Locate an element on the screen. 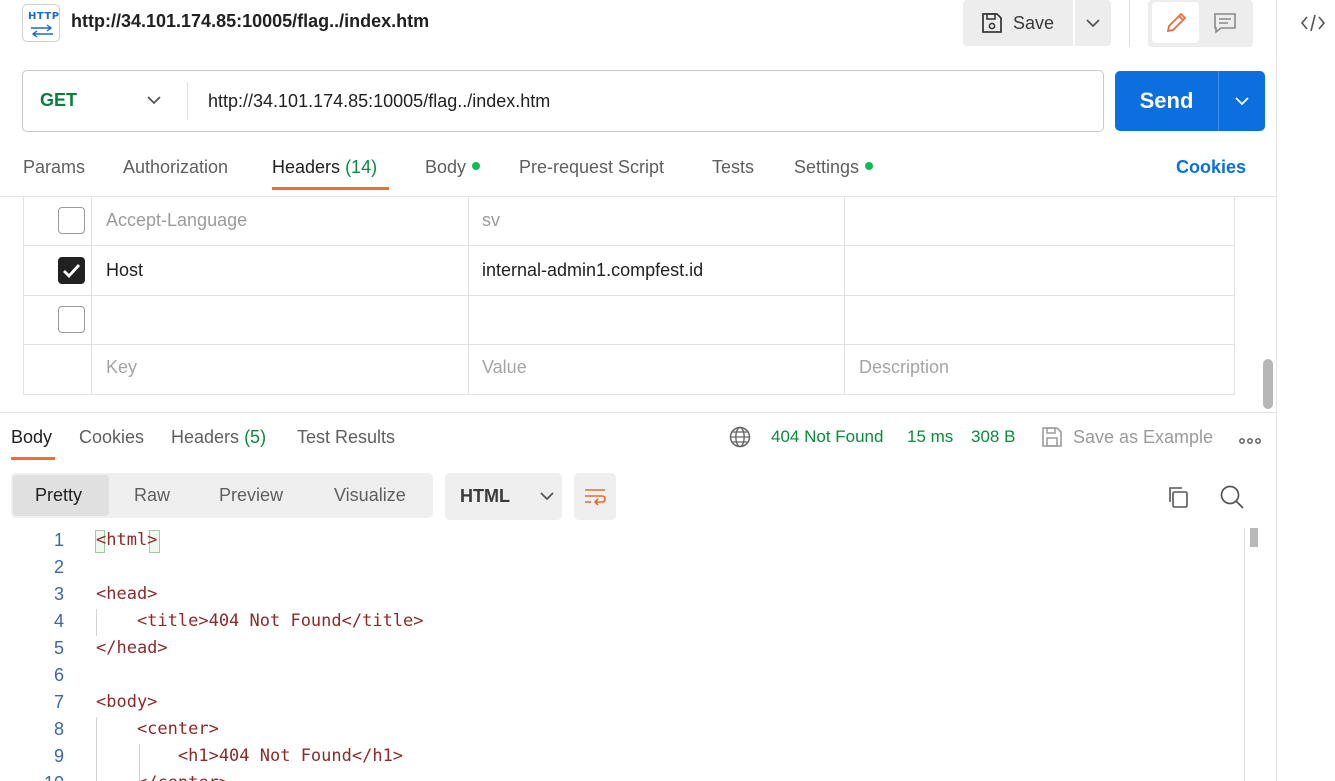  send-options-button is located at coordinates (1241, 101).